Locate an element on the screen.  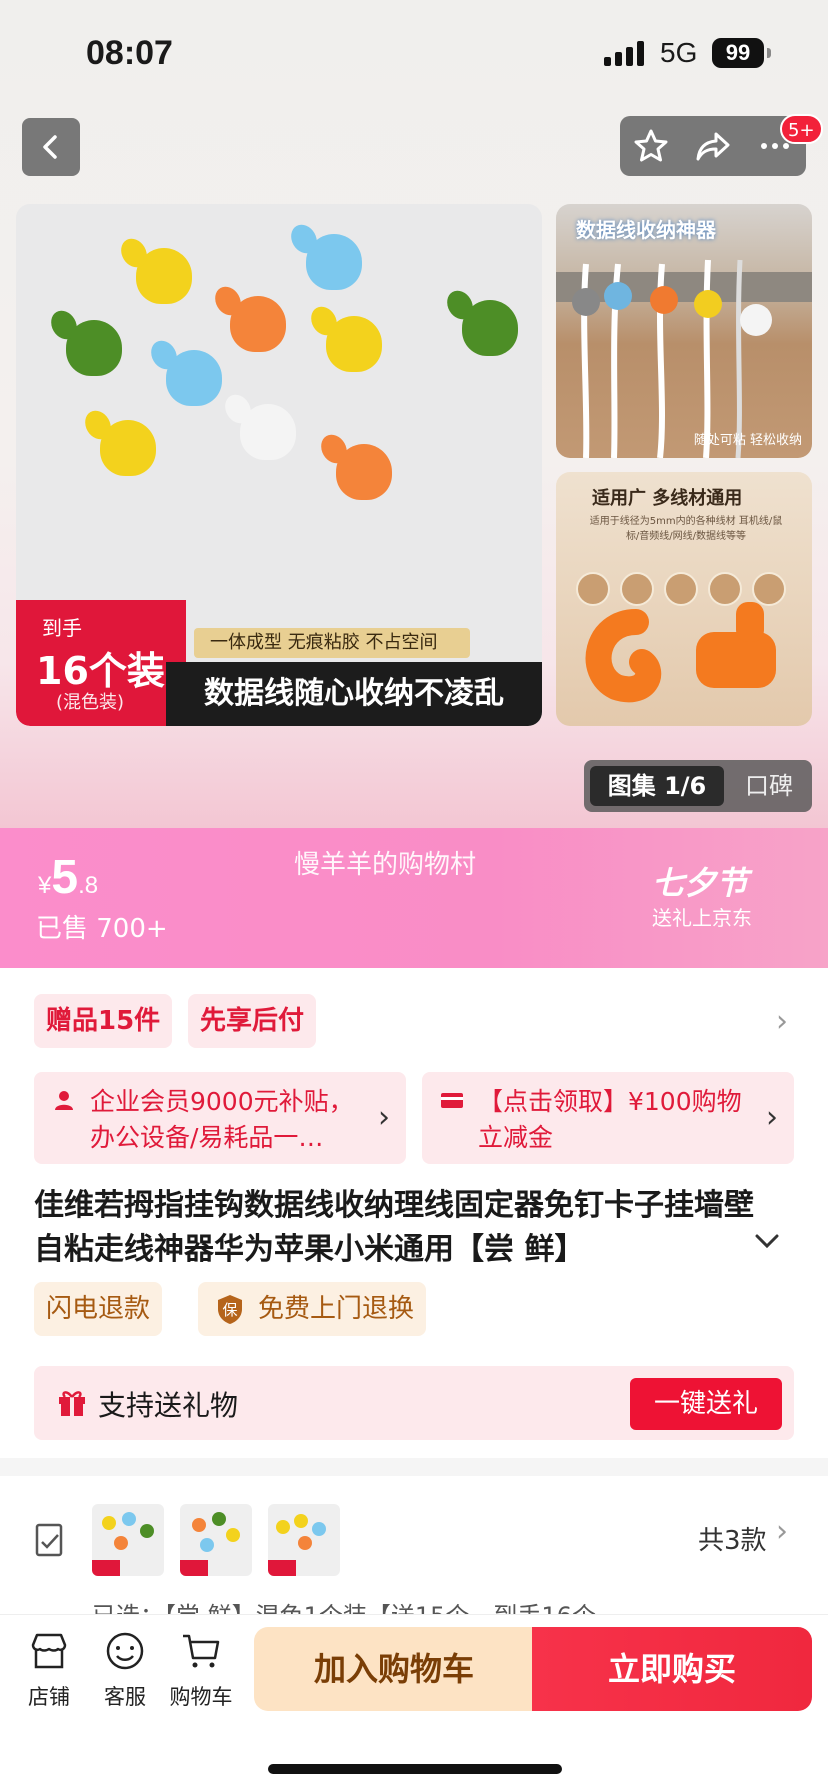
price-decimal: .8 is located at coordinates (88, 885).